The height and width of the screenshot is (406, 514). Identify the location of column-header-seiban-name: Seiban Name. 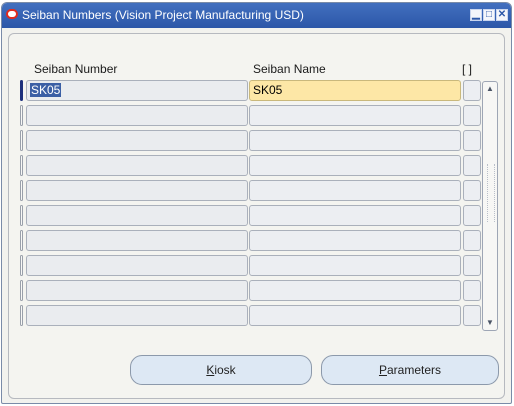
(289, 69).